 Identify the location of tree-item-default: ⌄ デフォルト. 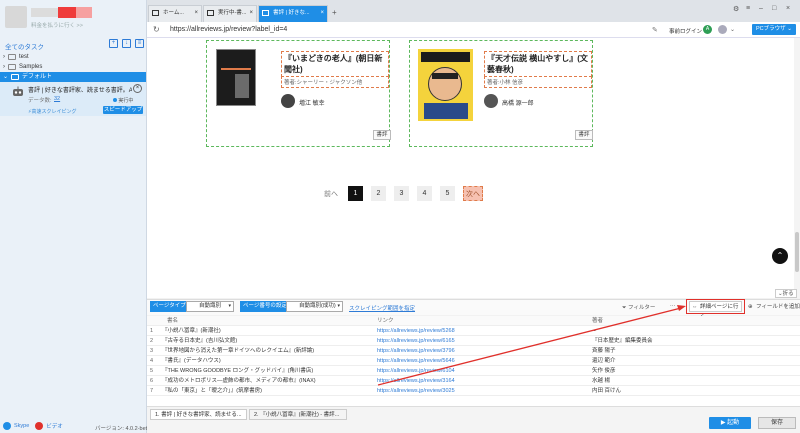
(73, 77).